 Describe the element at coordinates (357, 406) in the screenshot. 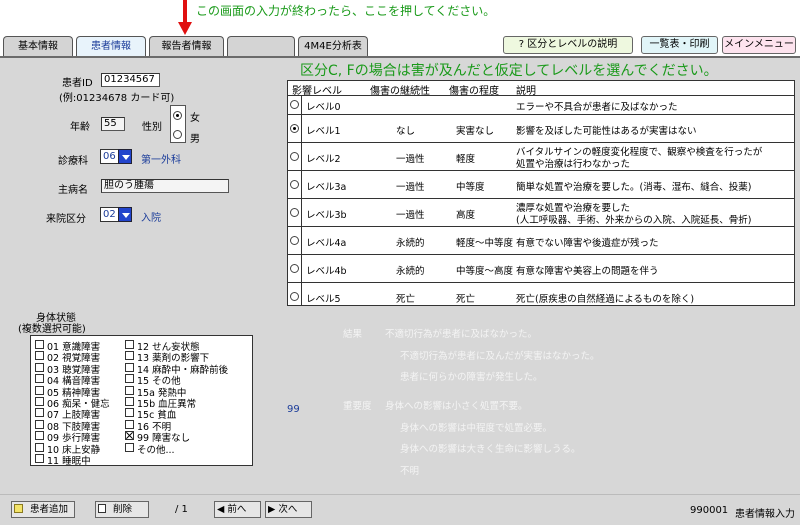

I see `severity-label: 重要度` at that location.